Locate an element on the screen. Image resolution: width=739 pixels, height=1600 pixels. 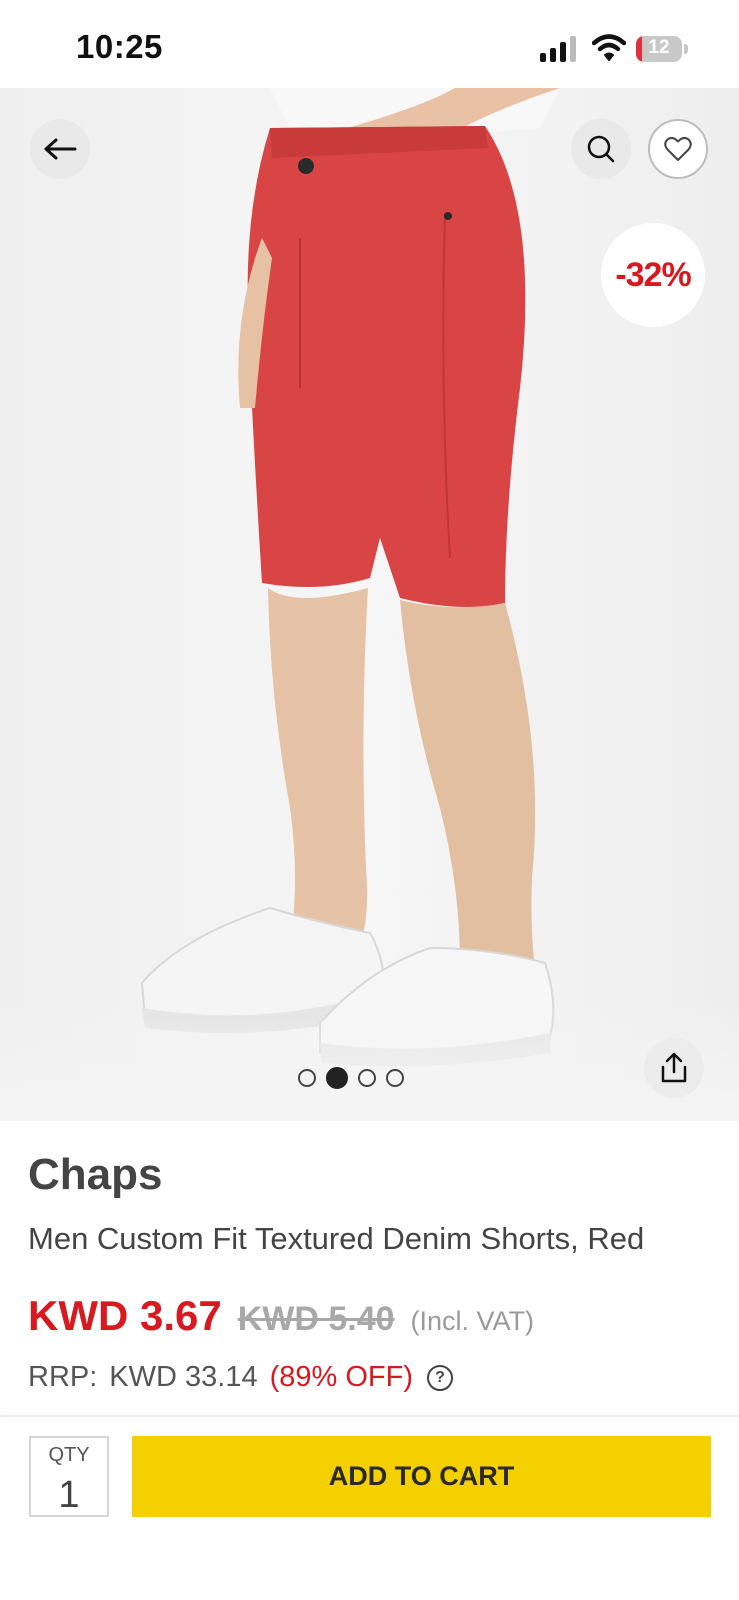
battery-level: 12 is located at coordinates (659, 47).